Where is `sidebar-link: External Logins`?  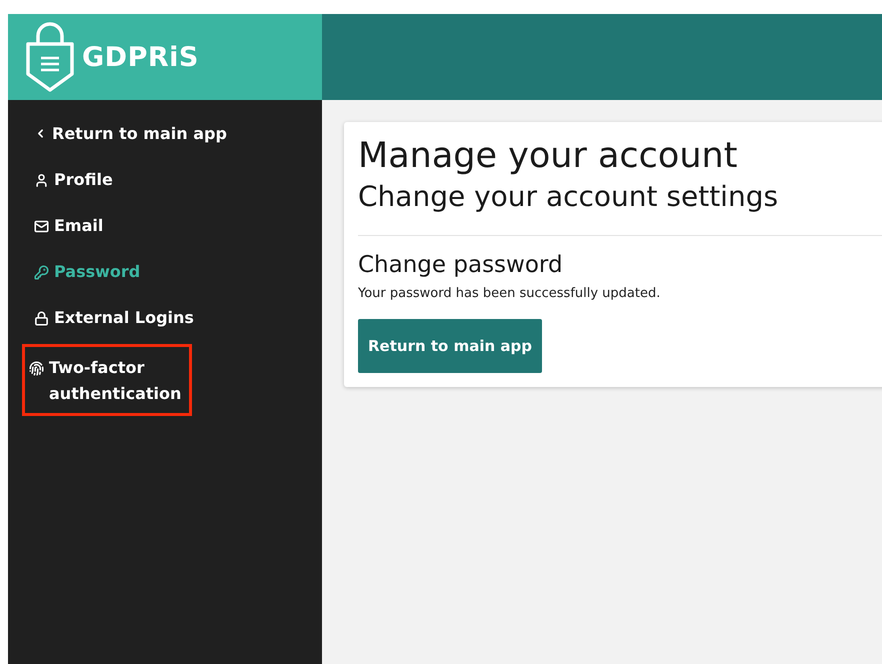 sidebar-link: External Logins is located at coordinates (164, 318).